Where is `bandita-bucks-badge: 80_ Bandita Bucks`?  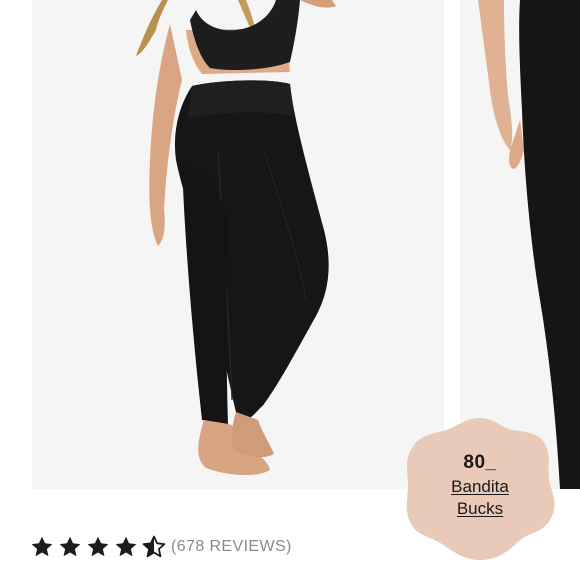
bandita-bucks-badge: 80_ Bandita Bucks is located at coordinates (480, 488).